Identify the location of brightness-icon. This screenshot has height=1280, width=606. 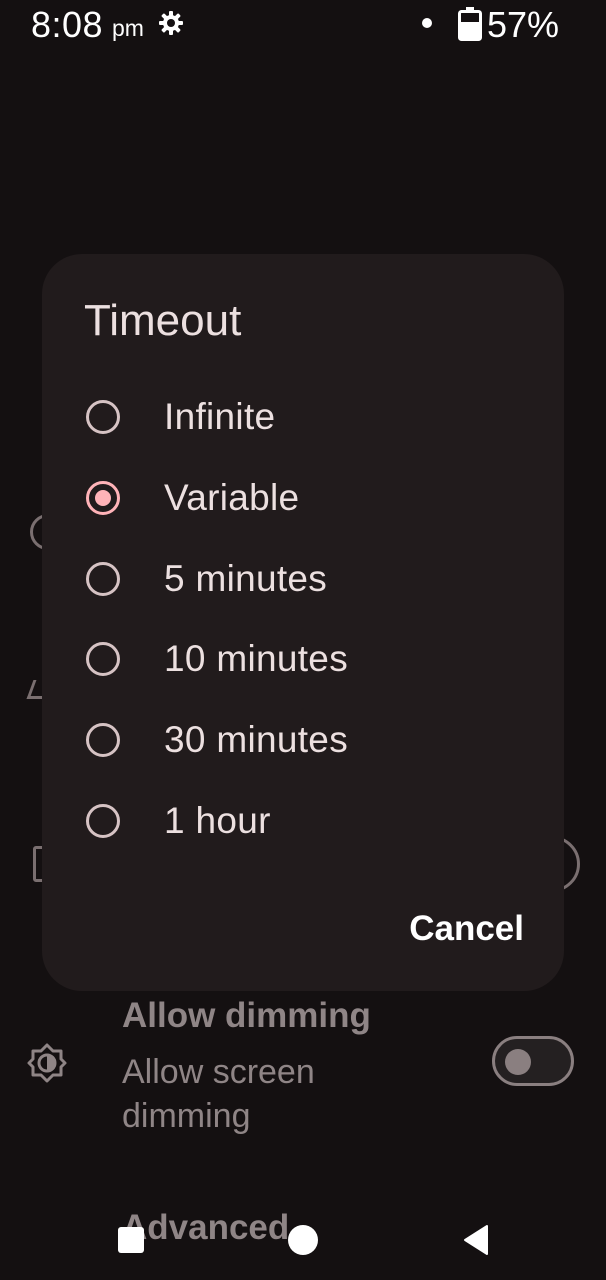
(47, 1063).